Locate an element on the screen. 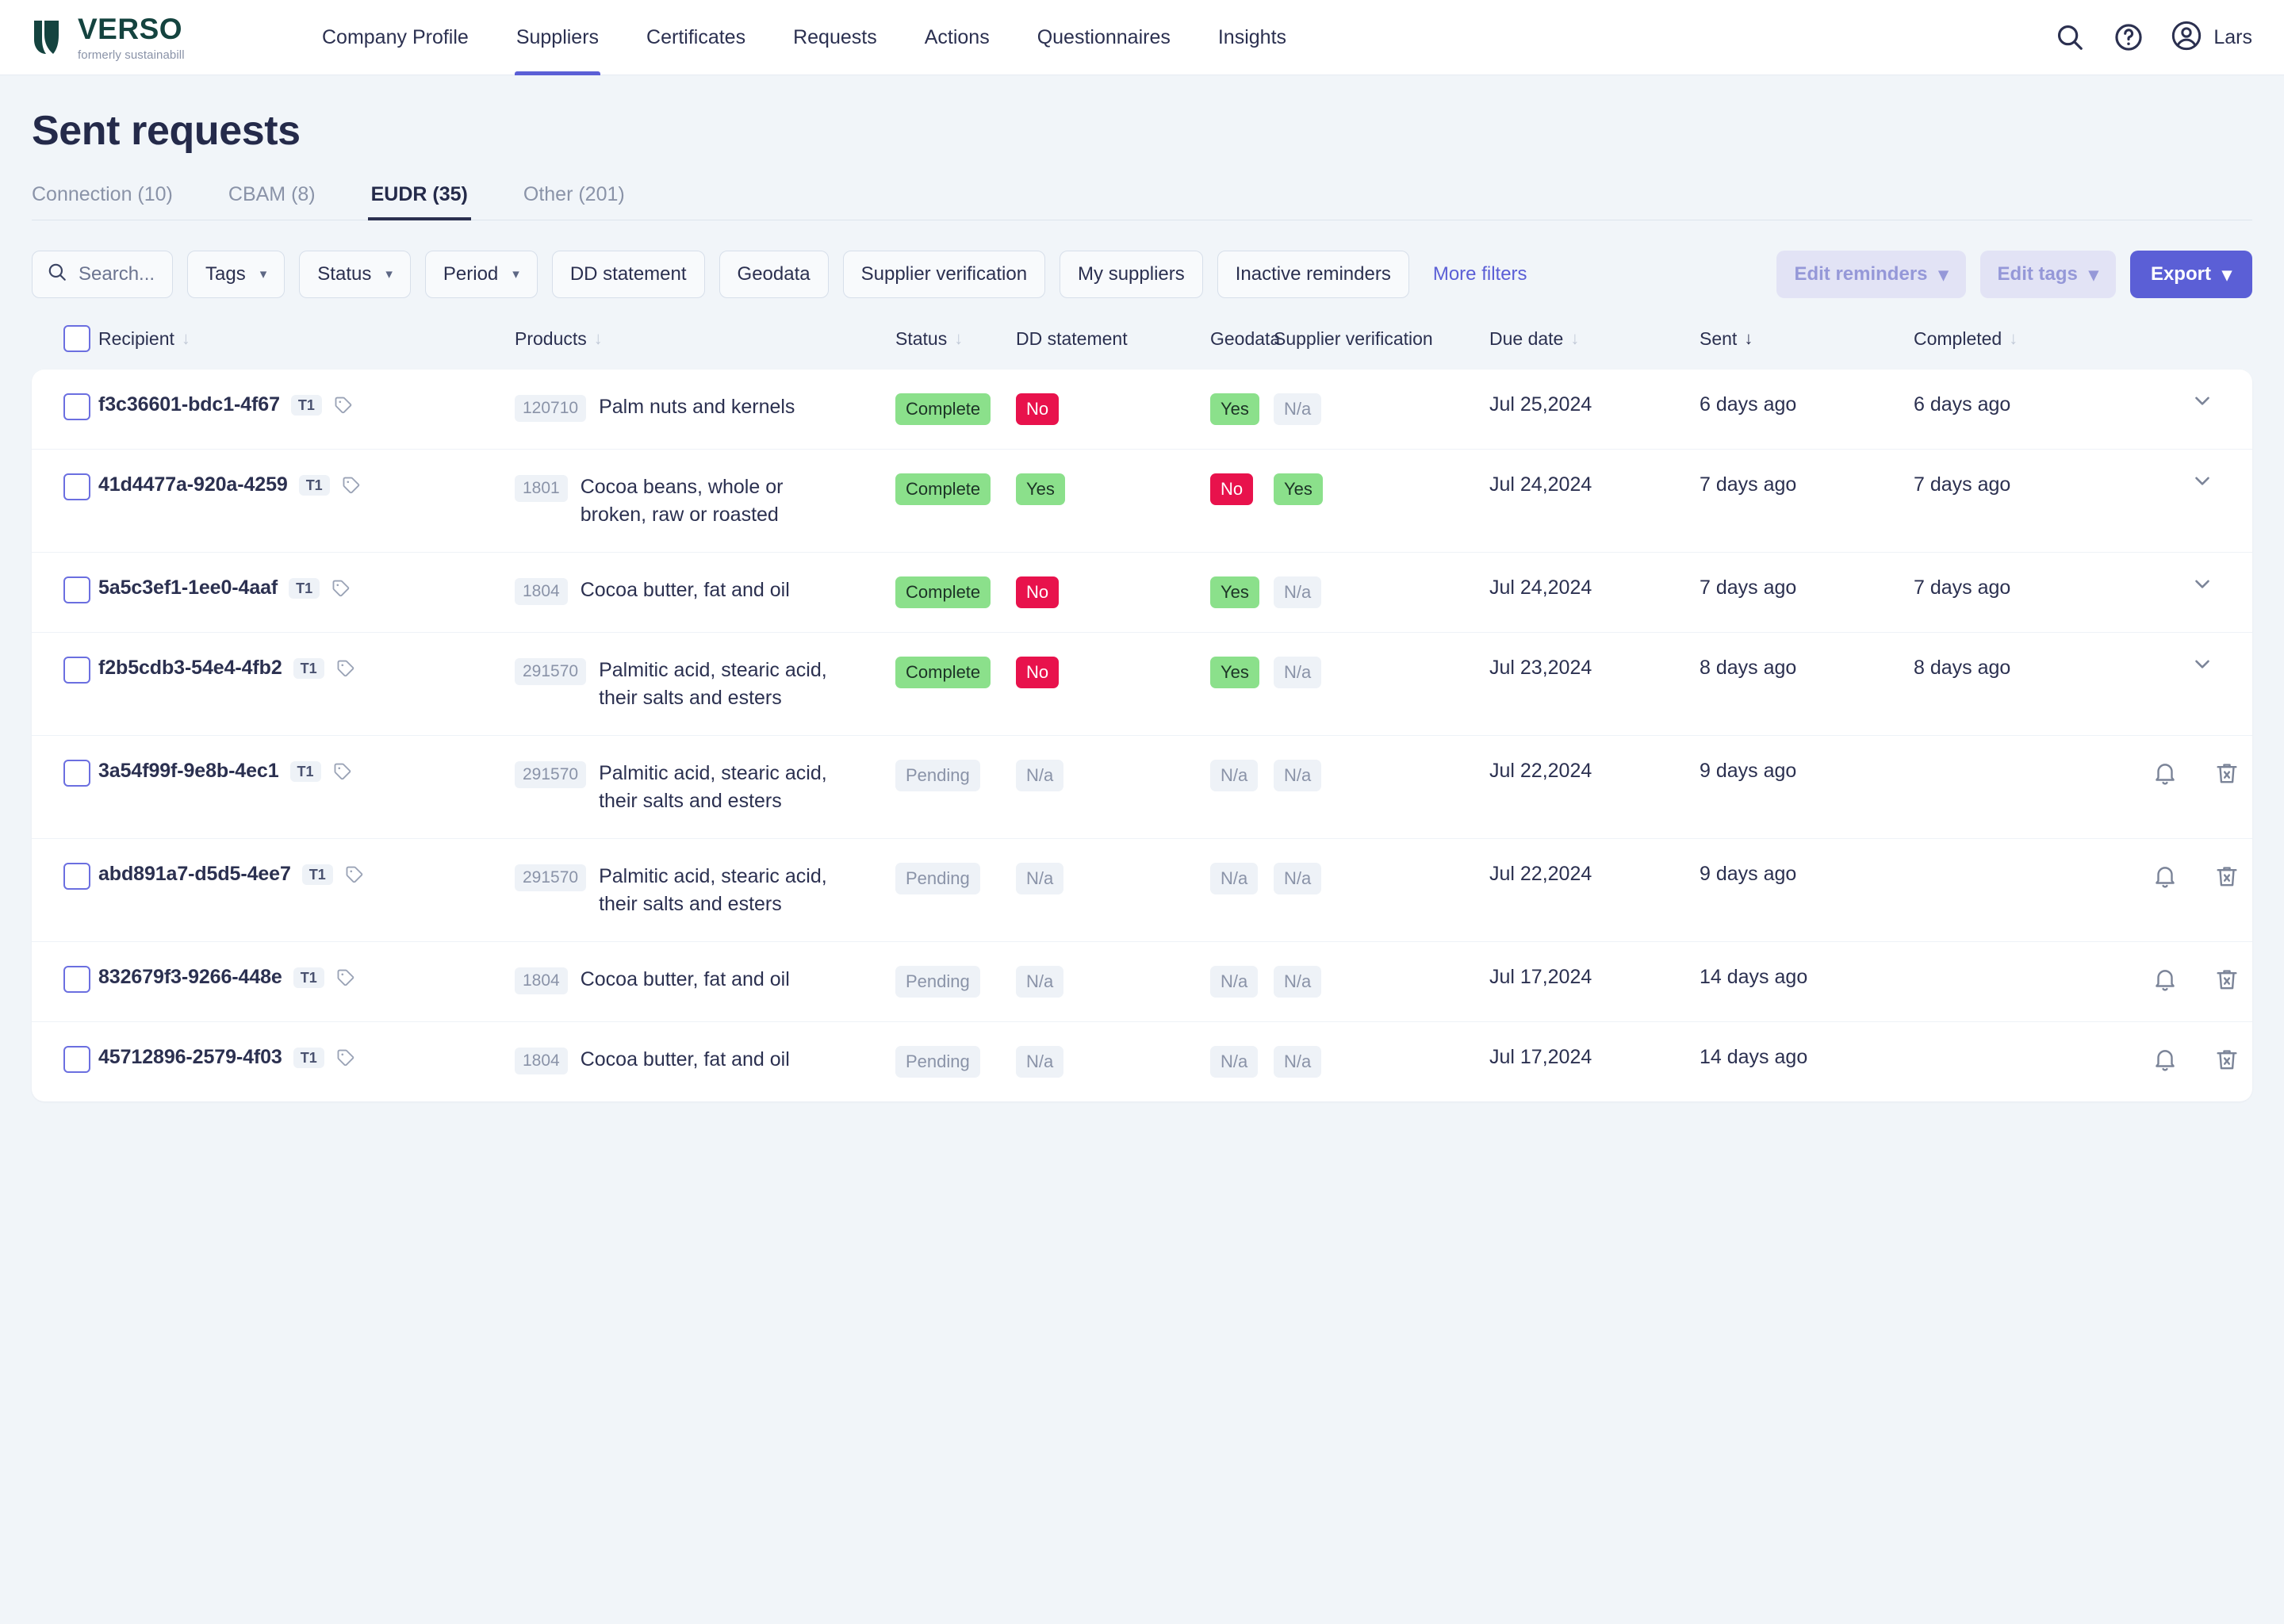  supplier-verification-cell: Yes is located at coordinates (1381, 489).